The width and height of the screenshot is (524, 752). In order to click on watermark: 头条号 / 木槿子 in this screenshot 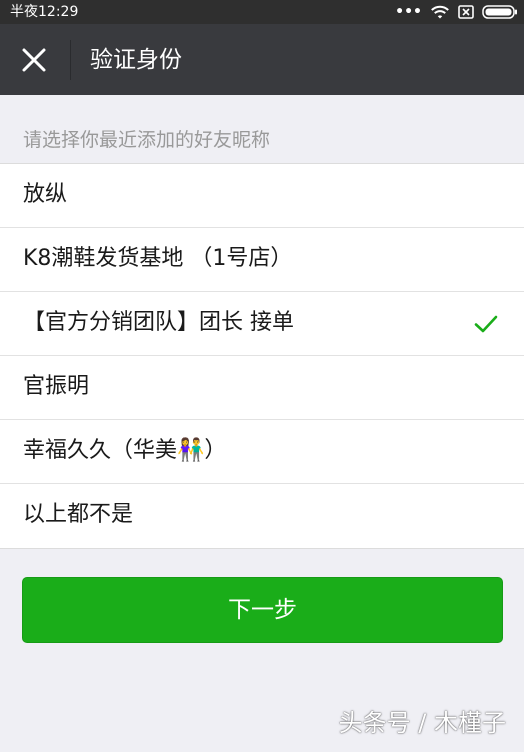, I will do `click(422, 723)`.